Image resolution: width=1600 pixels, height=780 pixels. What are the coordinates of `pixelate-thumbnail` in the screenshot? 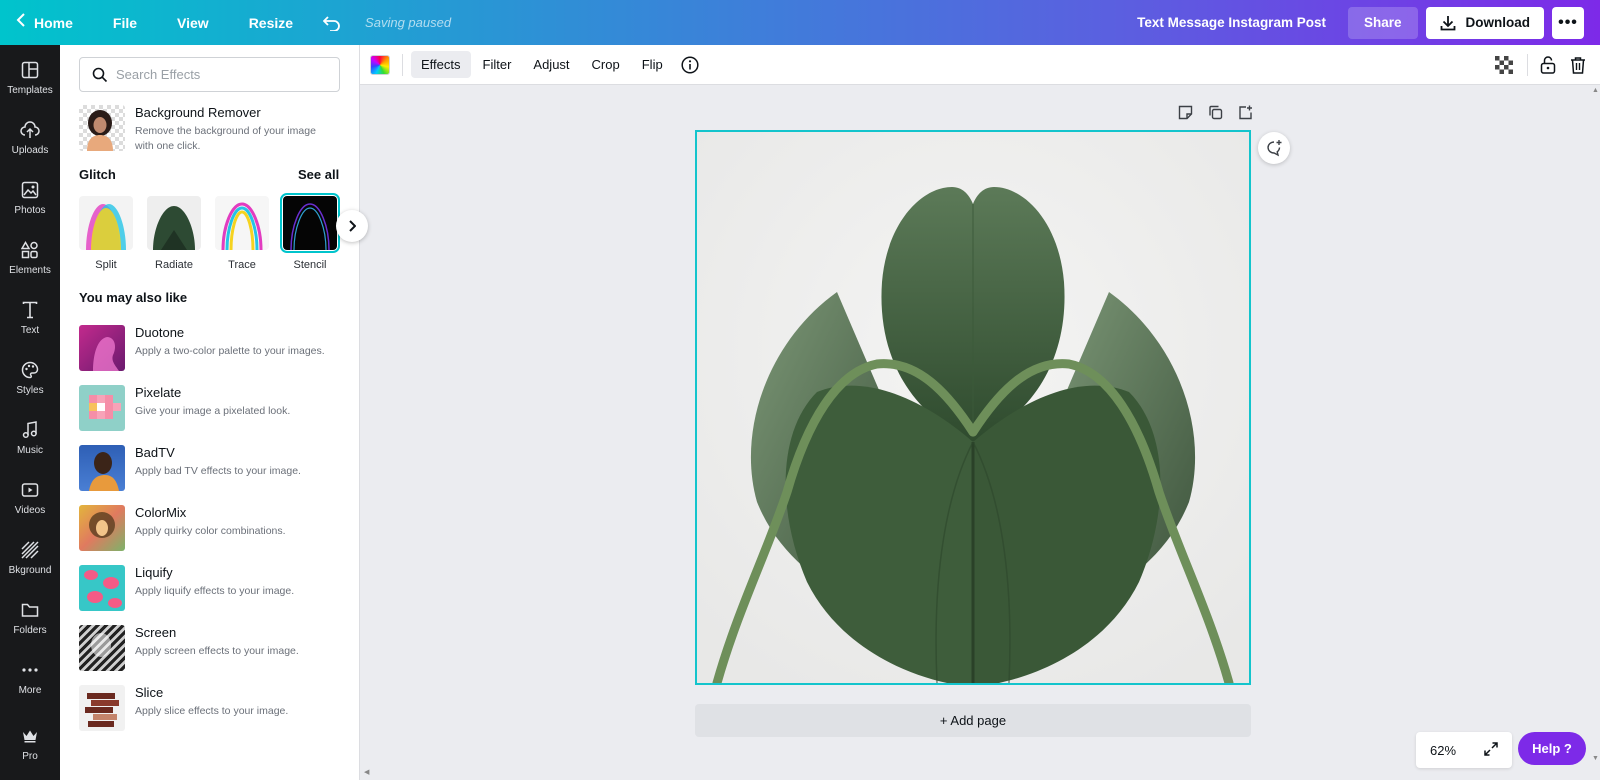 It's located at (102, 408).